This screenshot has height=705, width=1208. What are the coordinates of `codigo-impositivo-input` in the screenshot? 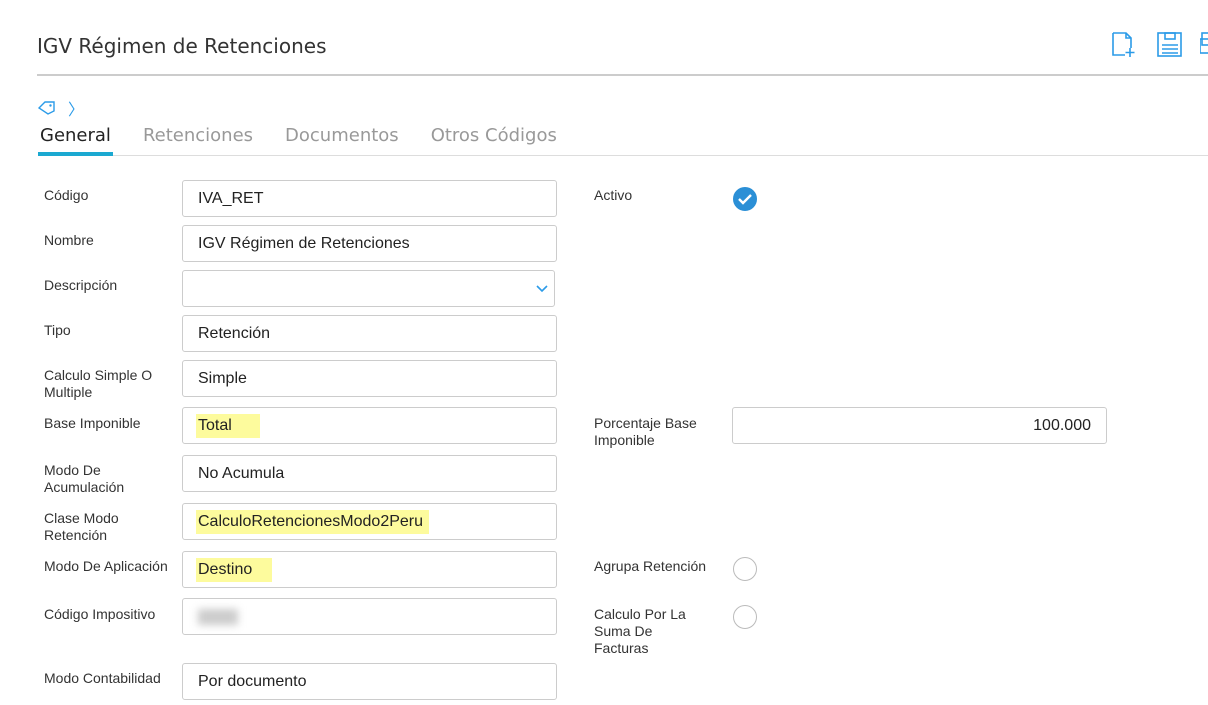 It's located at (369, 616).